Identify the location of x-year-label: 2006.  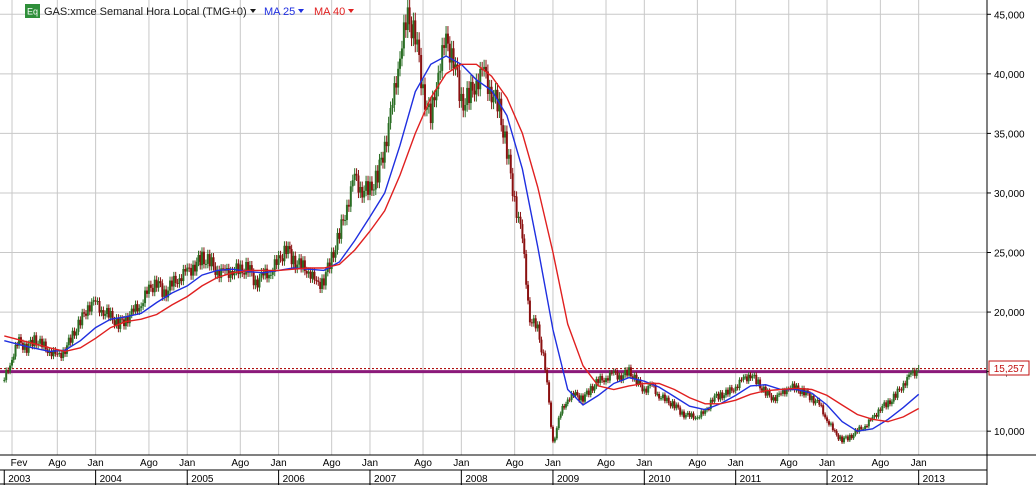
(294, 479).